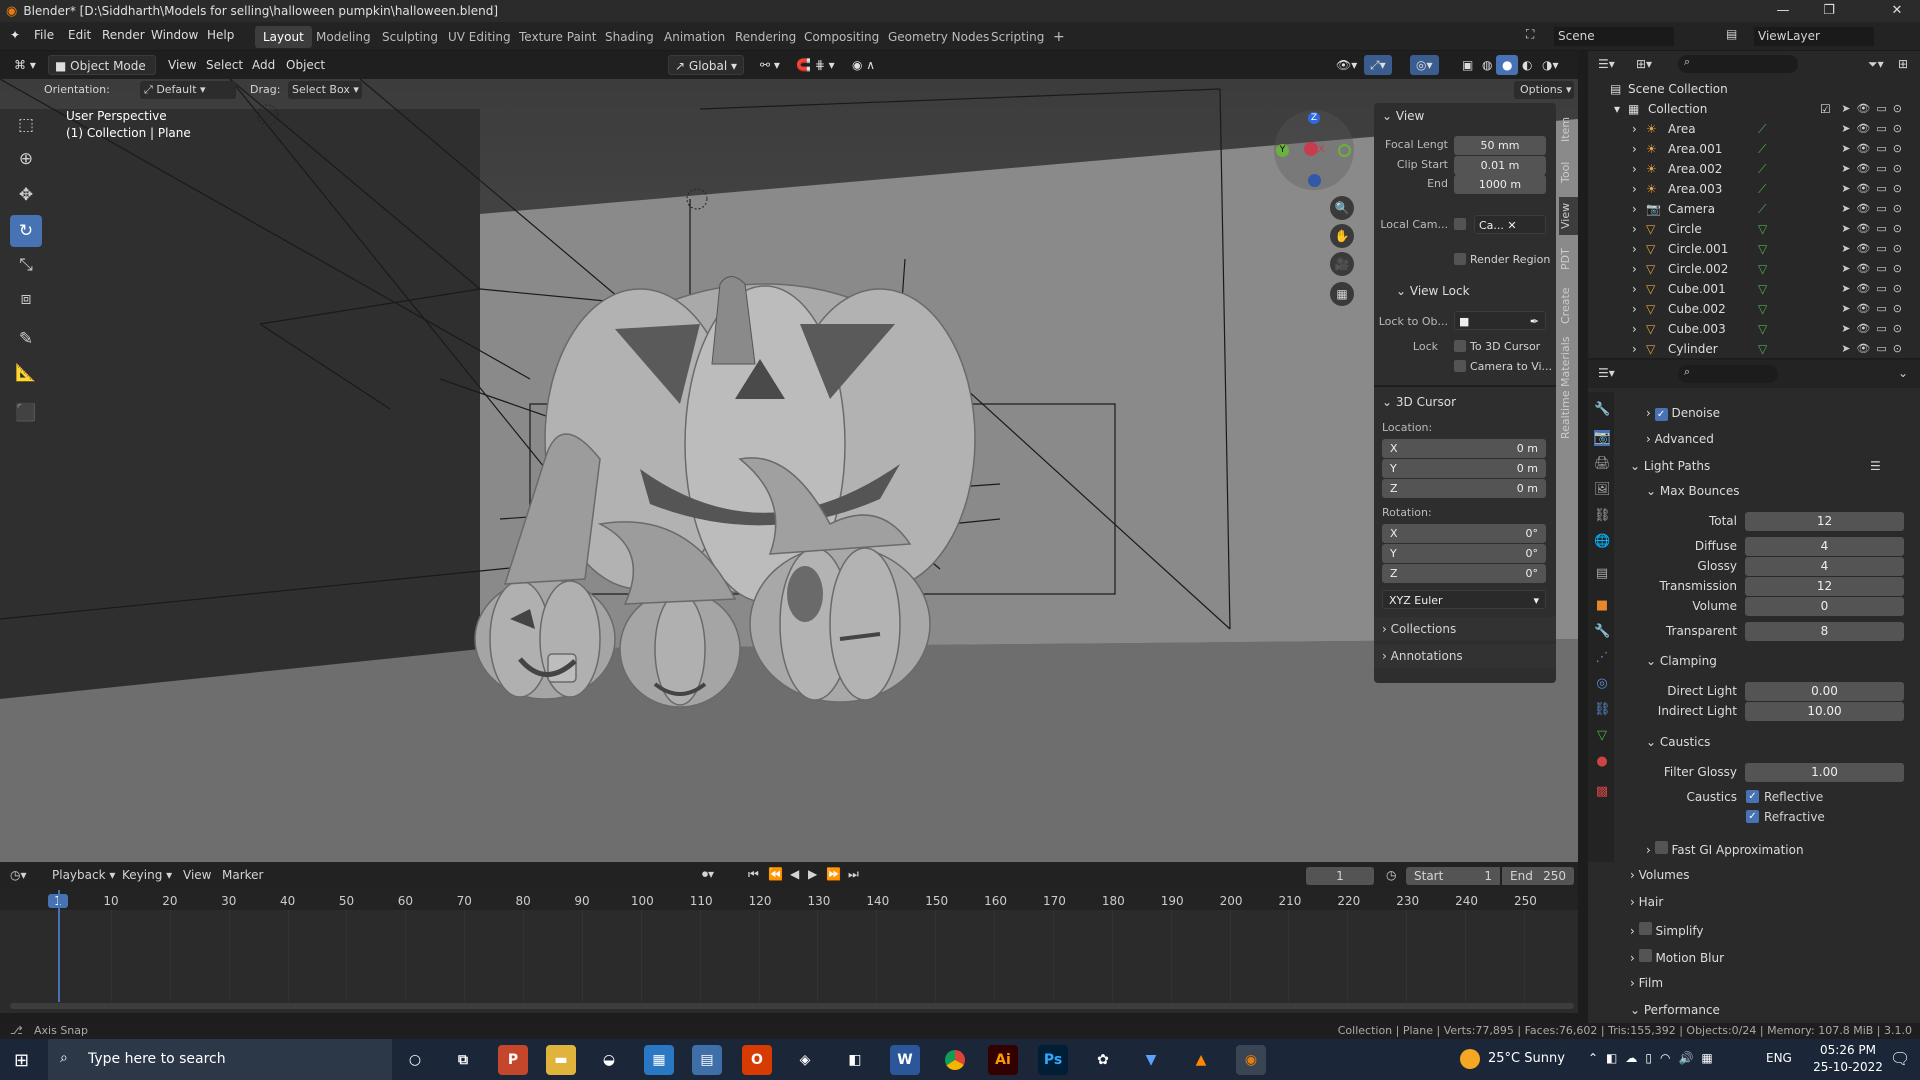 This screenshot has height=1080, width=1920. What do you see at coordinates (1602, 438) in the screenshot?
I see `render-tab-icon: 📷` at bounding box center [1602, 438].